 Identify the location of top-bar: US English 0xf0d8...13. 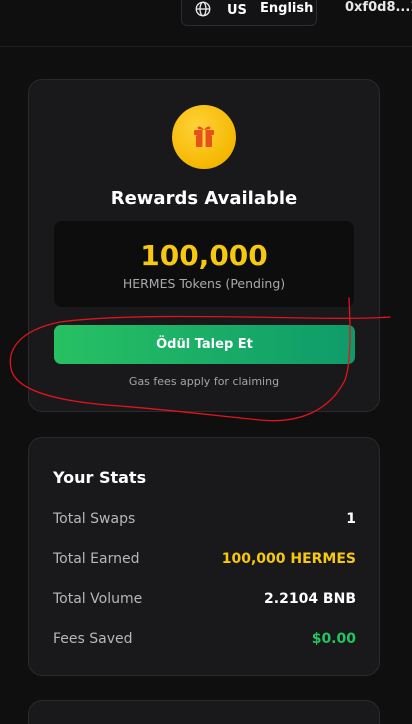
(206, 23).